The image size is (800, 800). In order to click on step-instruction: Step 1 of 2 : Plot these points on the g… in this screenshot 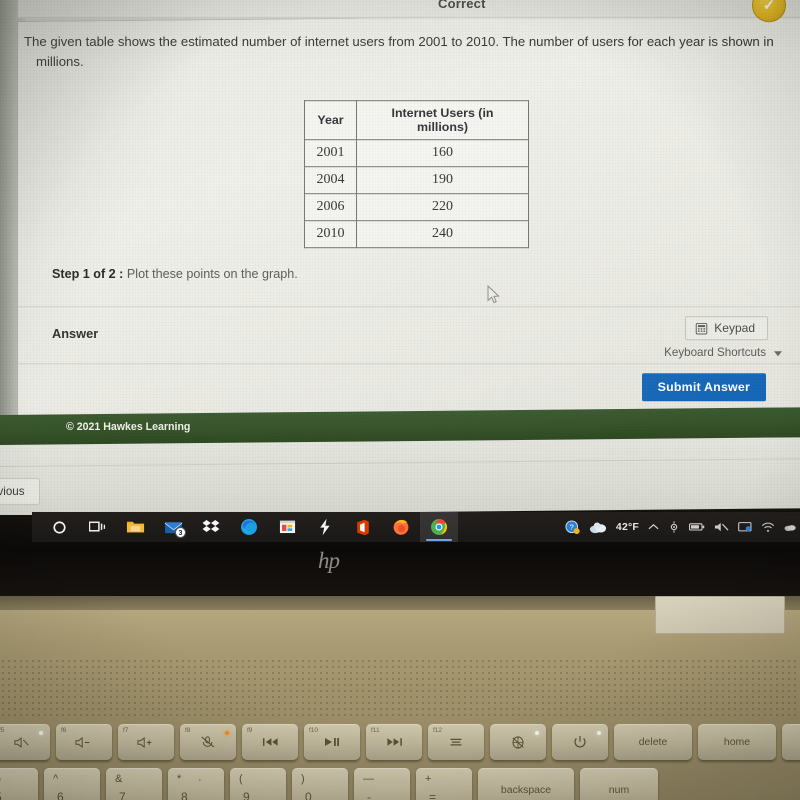, I will do `click(175, 274)`.